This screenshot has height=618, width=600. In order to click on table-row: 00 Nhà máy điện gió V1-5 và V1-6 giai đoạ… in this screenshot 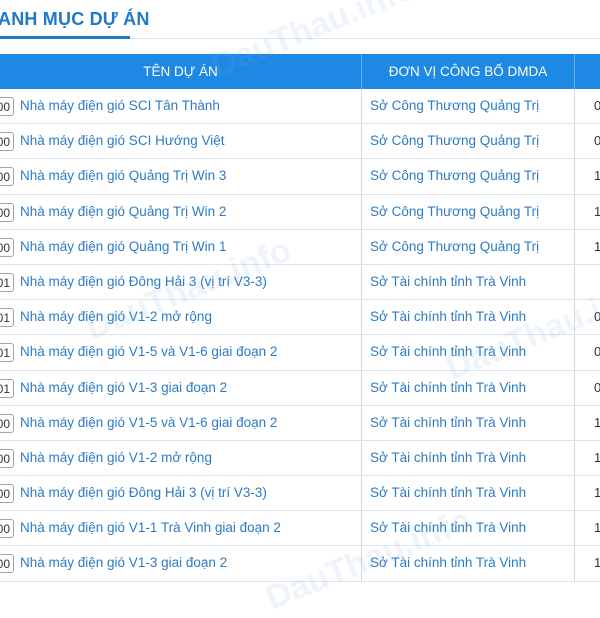, I will do `click(300, 423)`.